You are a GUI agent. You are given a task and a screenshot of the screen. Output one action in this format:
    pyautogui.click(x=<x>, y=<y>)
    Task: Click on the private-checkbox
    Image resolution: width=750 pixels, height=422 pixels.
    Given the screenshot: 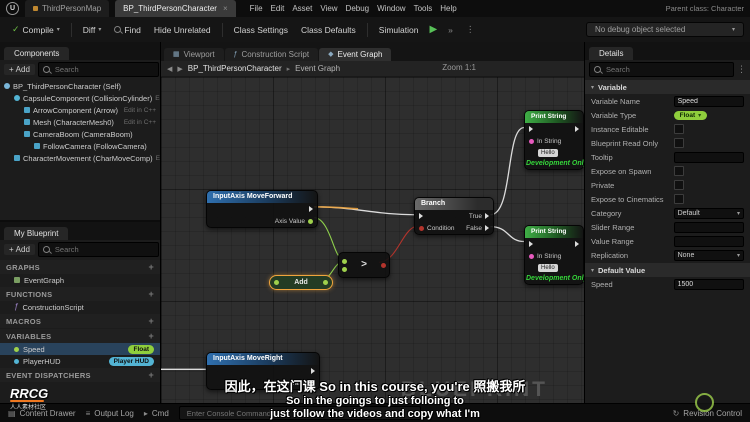 What is the action you would take?
    pyautogui.click(x=678, y=185)
    